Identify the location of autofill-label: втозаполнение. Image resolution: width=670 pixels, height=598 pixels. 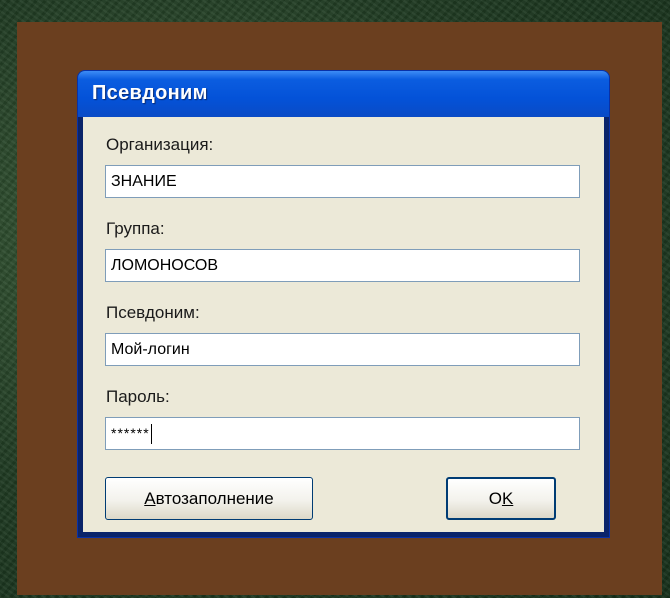
(214, 498).